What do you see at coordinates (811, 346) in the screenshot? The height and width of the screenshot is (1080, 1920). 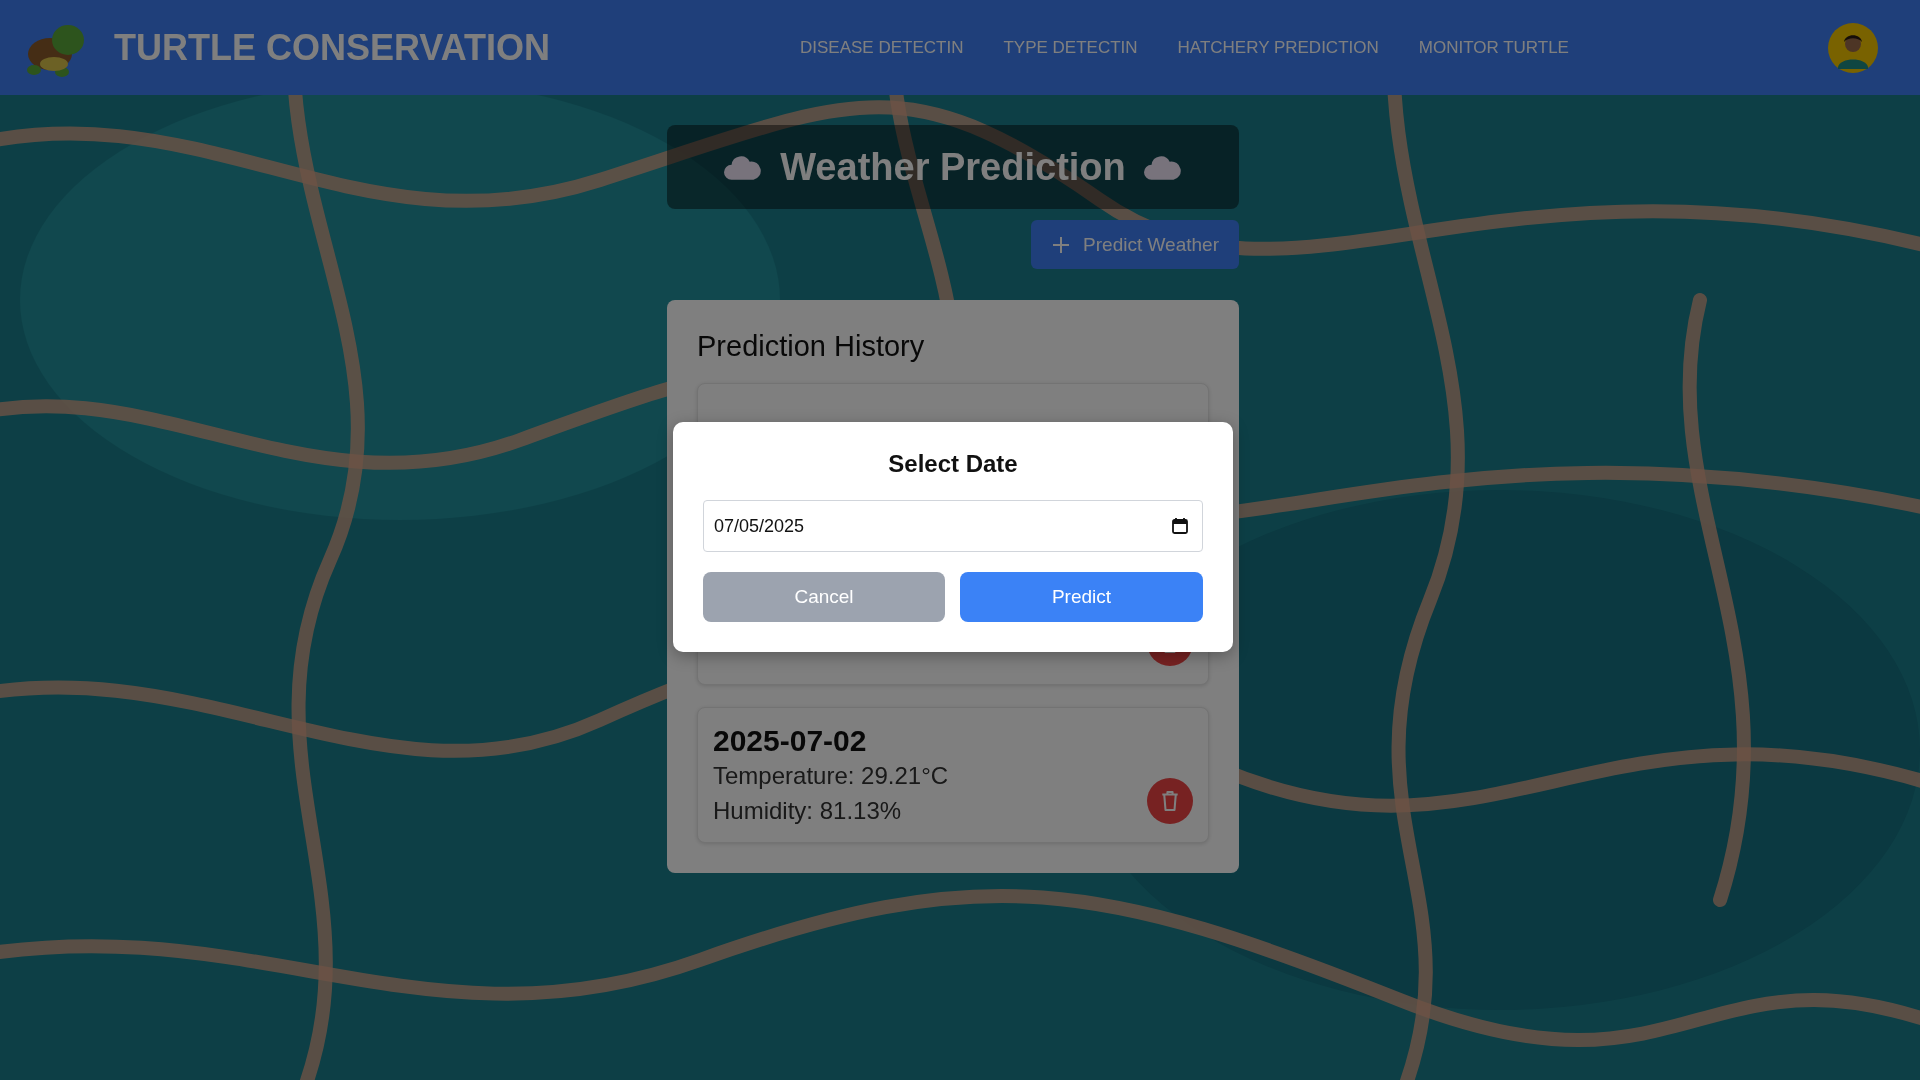 I see `section-title: Prediction History` at bounding box center [811, 346].